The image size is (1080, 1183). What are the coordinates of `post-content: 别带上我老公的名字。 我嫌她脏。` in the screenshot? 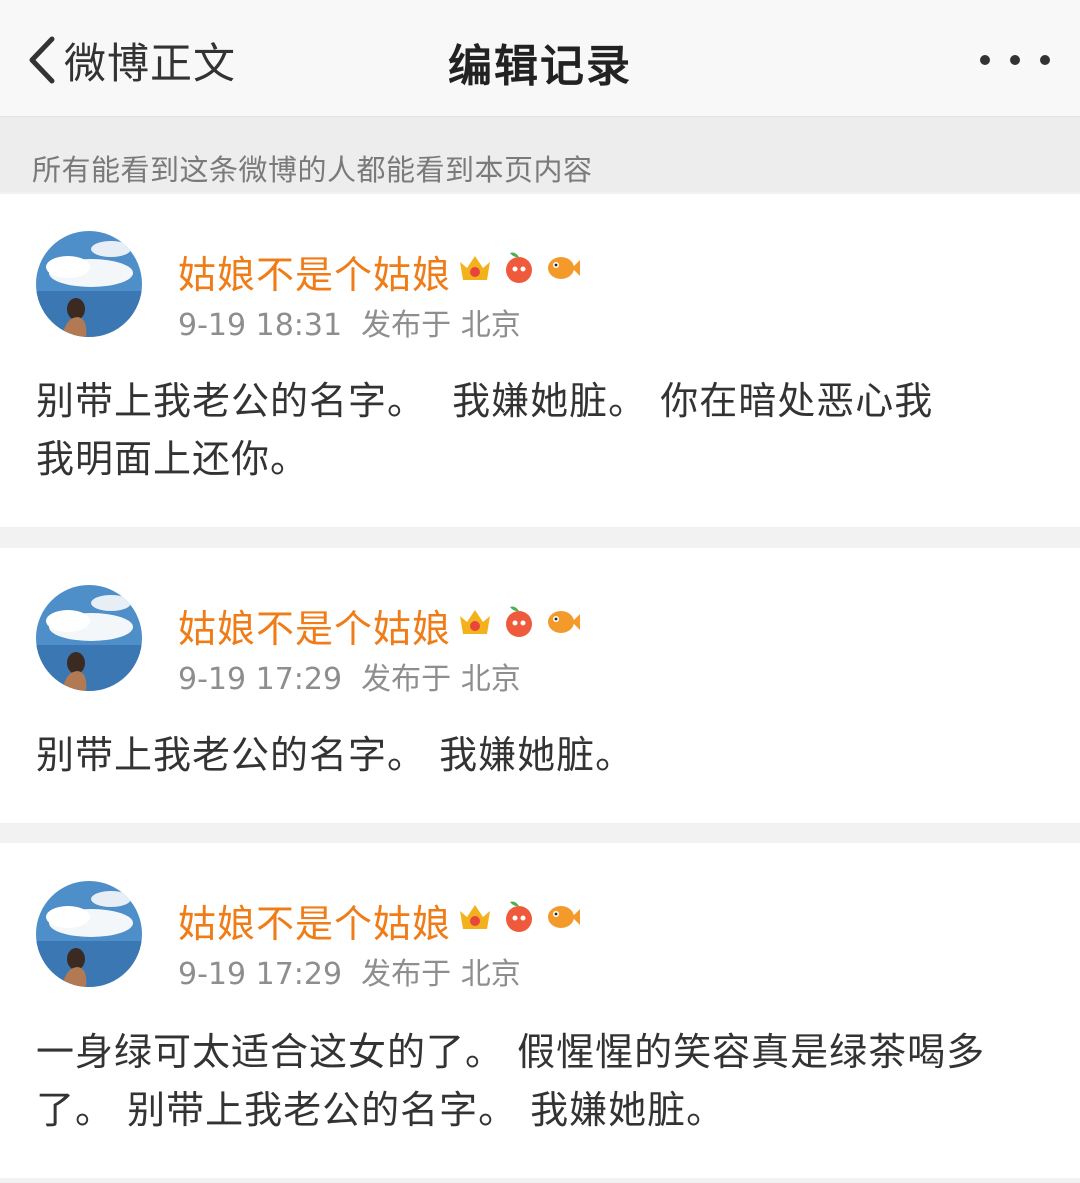 It's located at (335, 755).